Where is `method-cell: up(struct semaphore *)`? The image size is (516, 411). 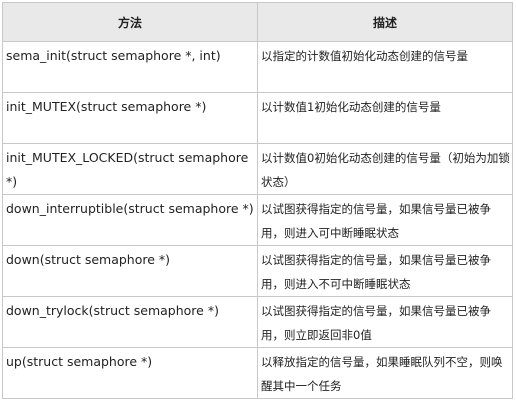 method-cell: up(struct semaphore *) is located at coordinates (130, 373).